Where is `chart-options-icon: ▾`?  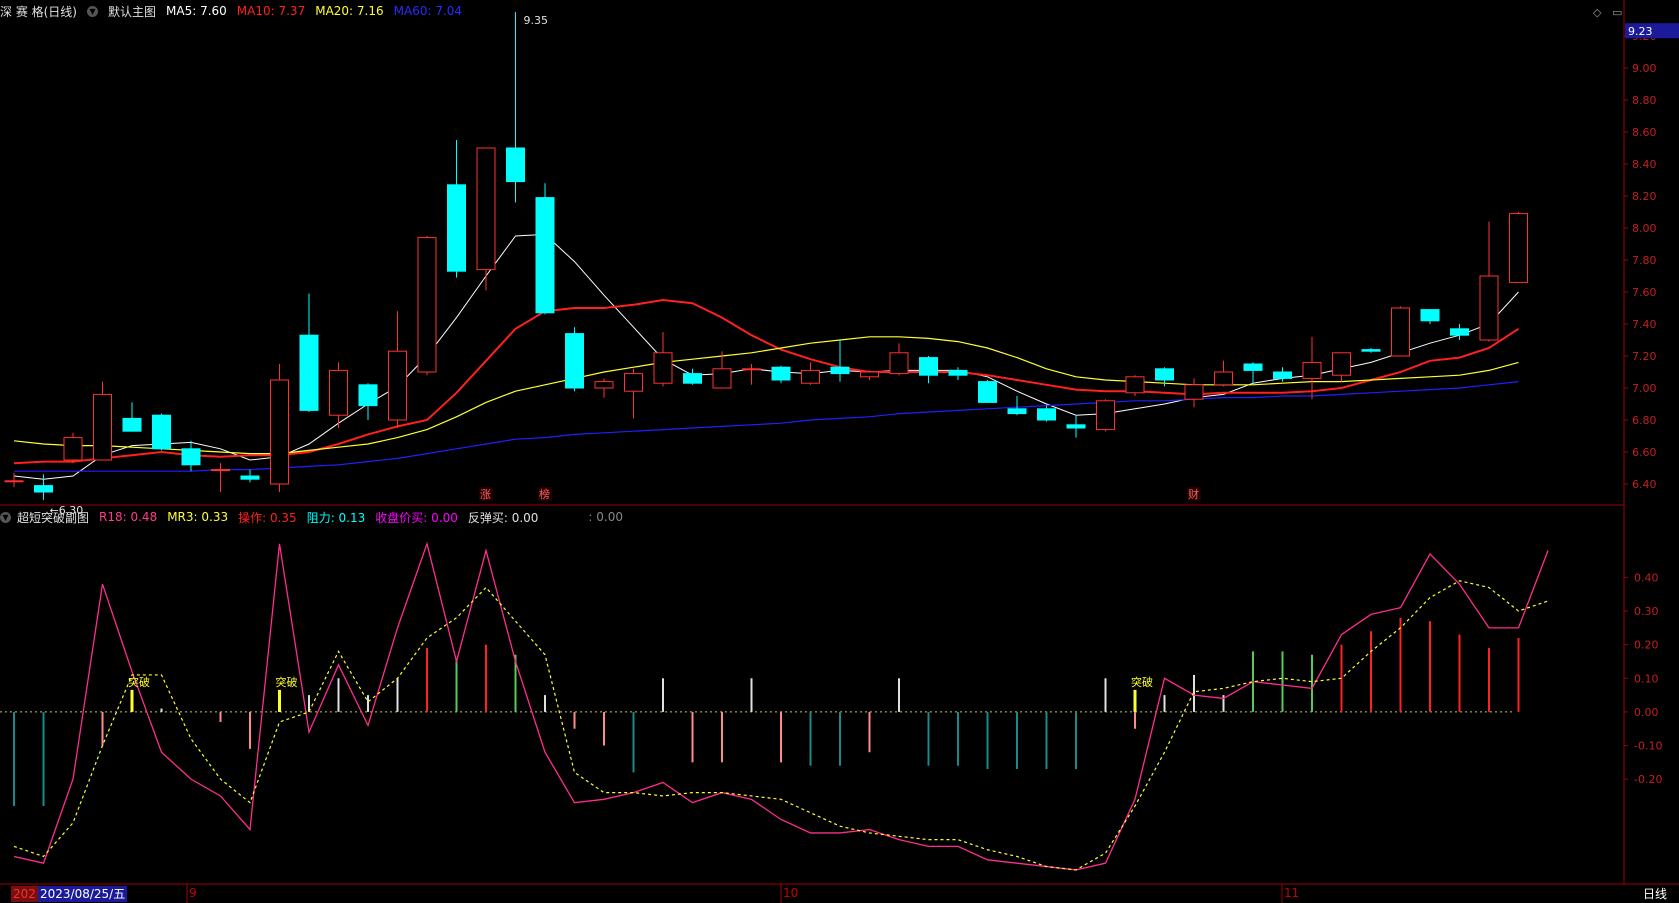
chart-options-icon: ▾ is located at coordinates (92, 11).